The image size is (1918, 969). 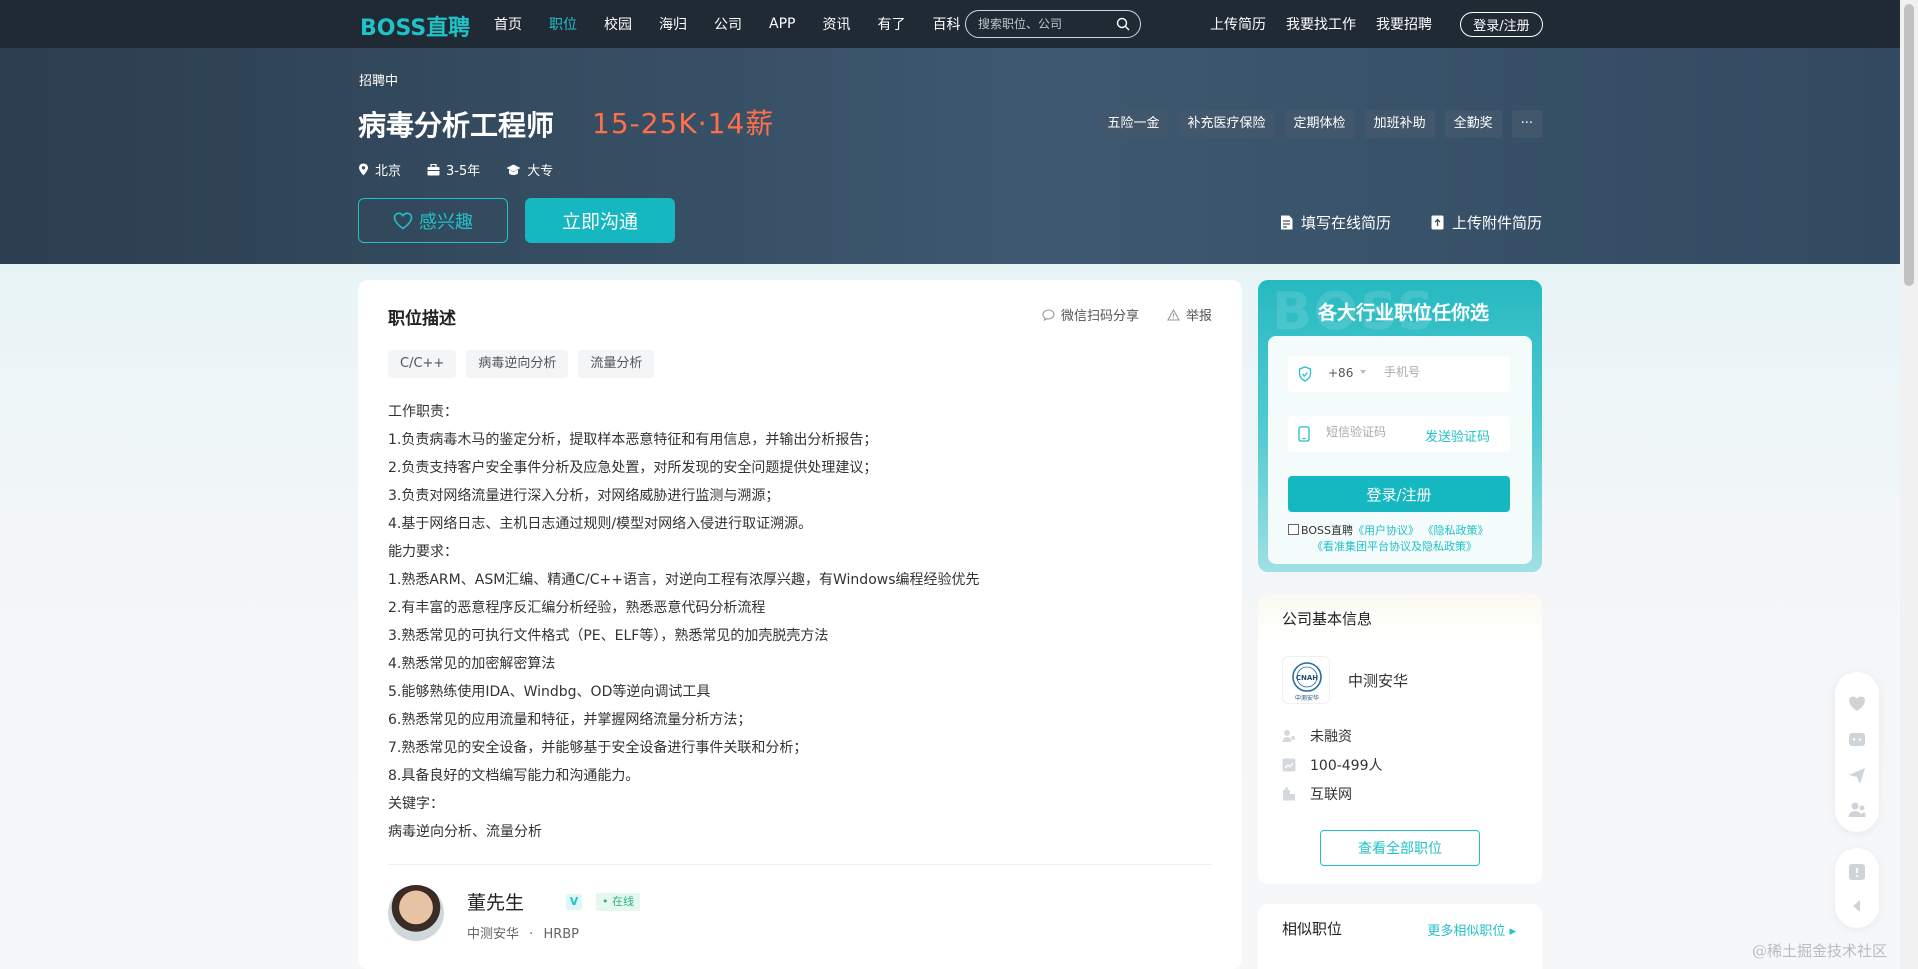 I want to click on search-icon, so click(x=1123, y=24).